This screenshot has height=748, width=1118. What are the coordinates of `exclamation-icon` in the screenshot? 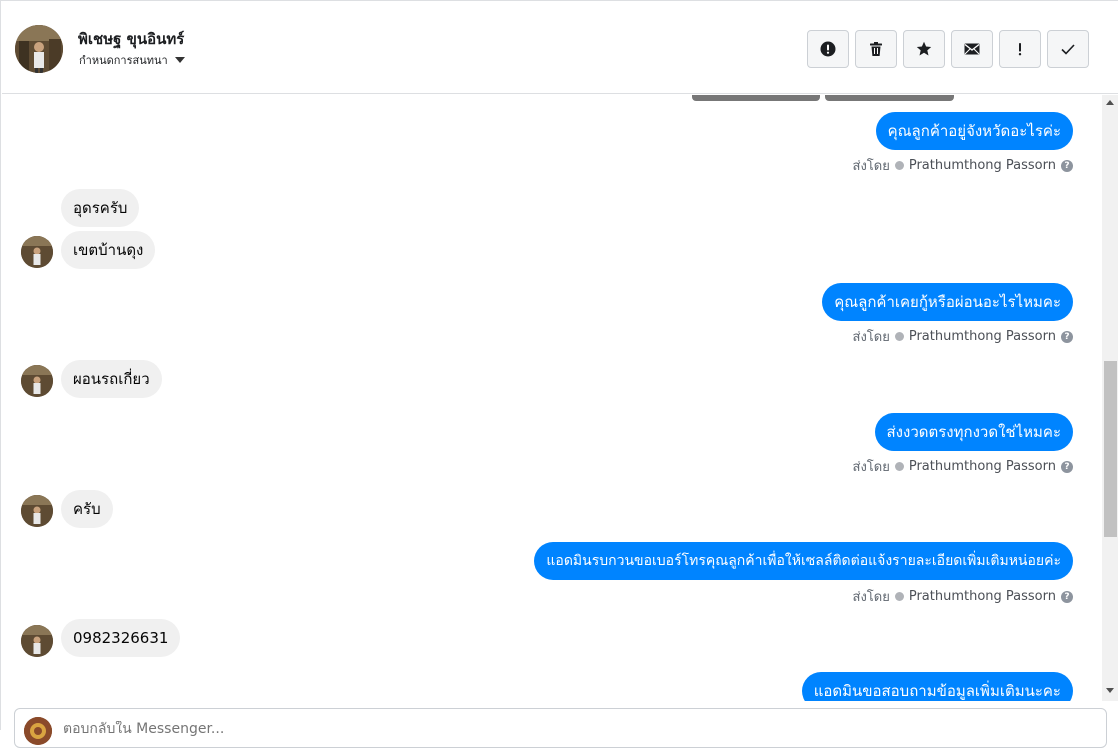 It's located at (1020, 49).